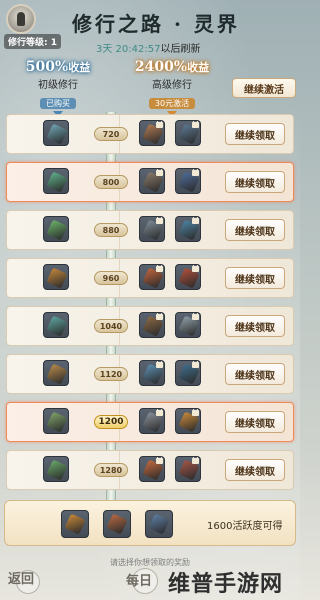 The height and width of the screenshot is (600, 320). I want to click on tier-basic-bonus: 500%收益, so click(58, 67).